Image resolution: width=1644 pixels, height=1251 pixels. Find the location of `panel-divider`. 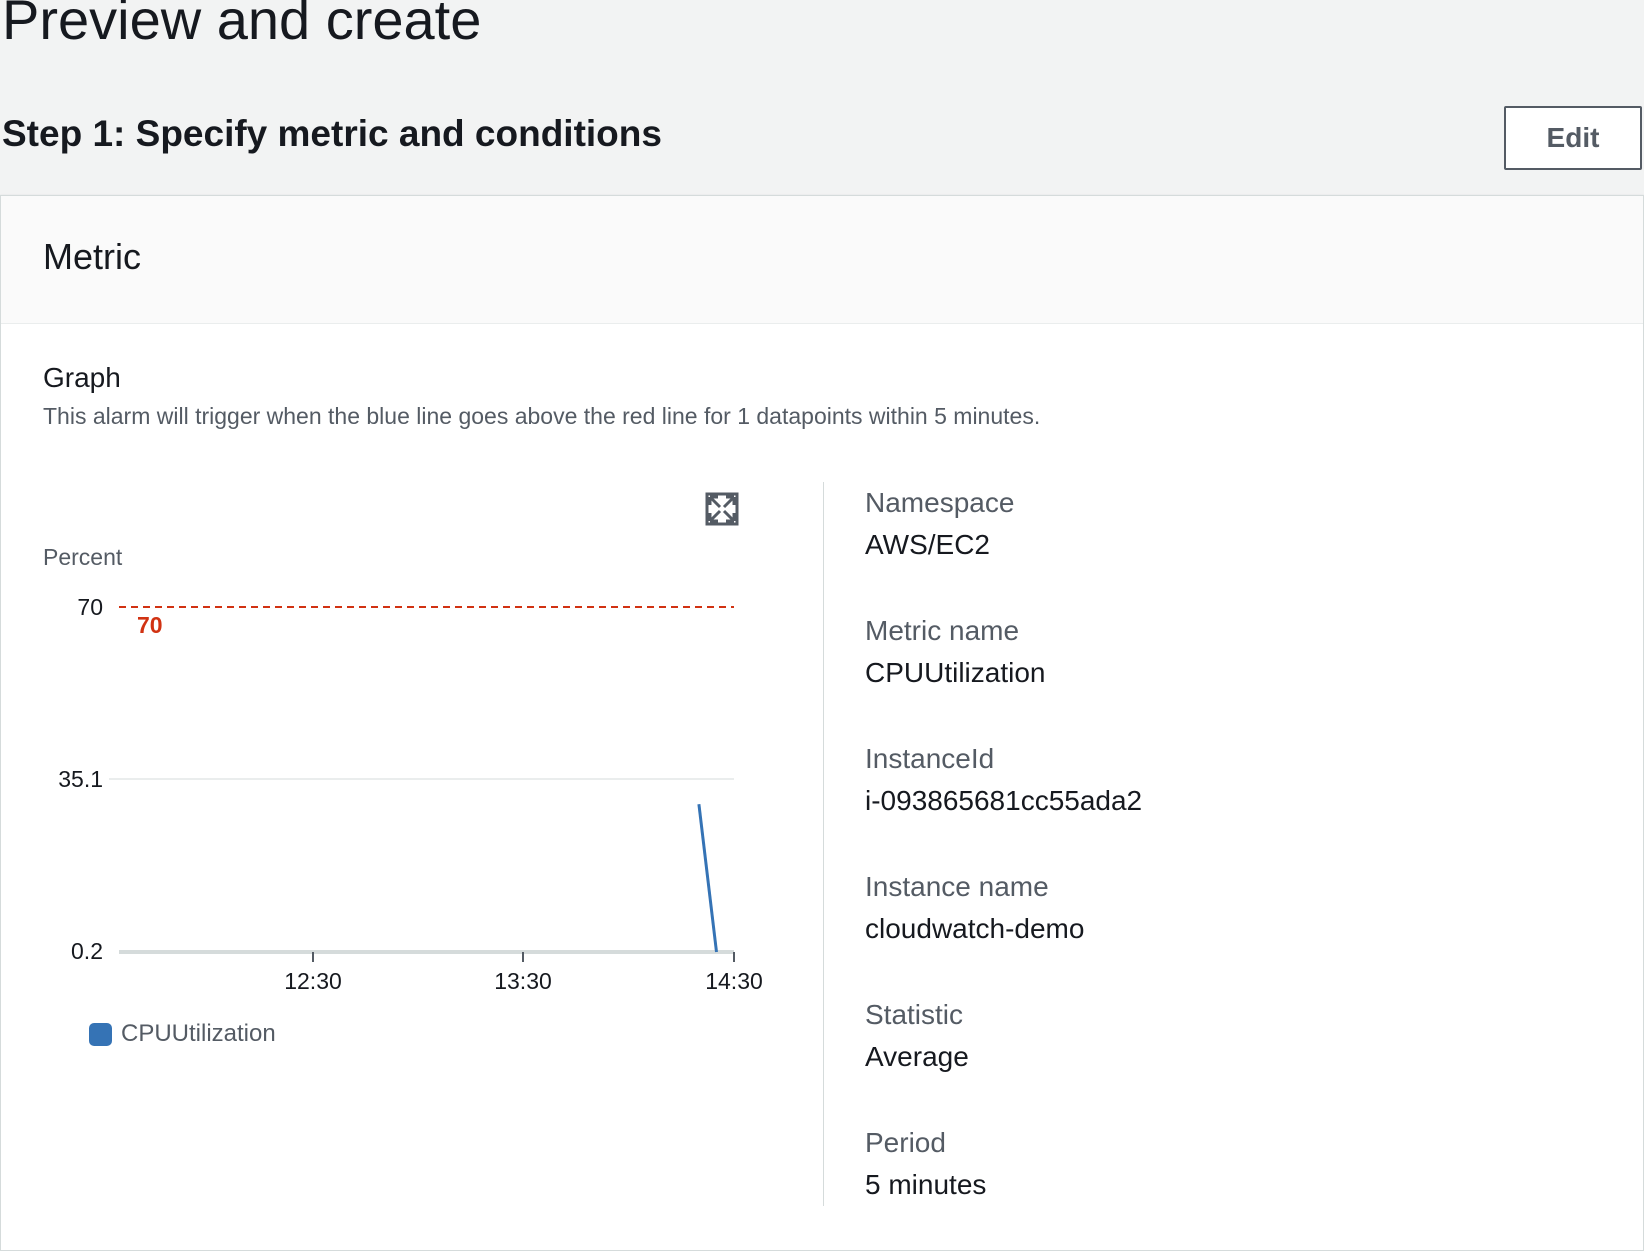

panel-divider is located at coordinates (823, 844).